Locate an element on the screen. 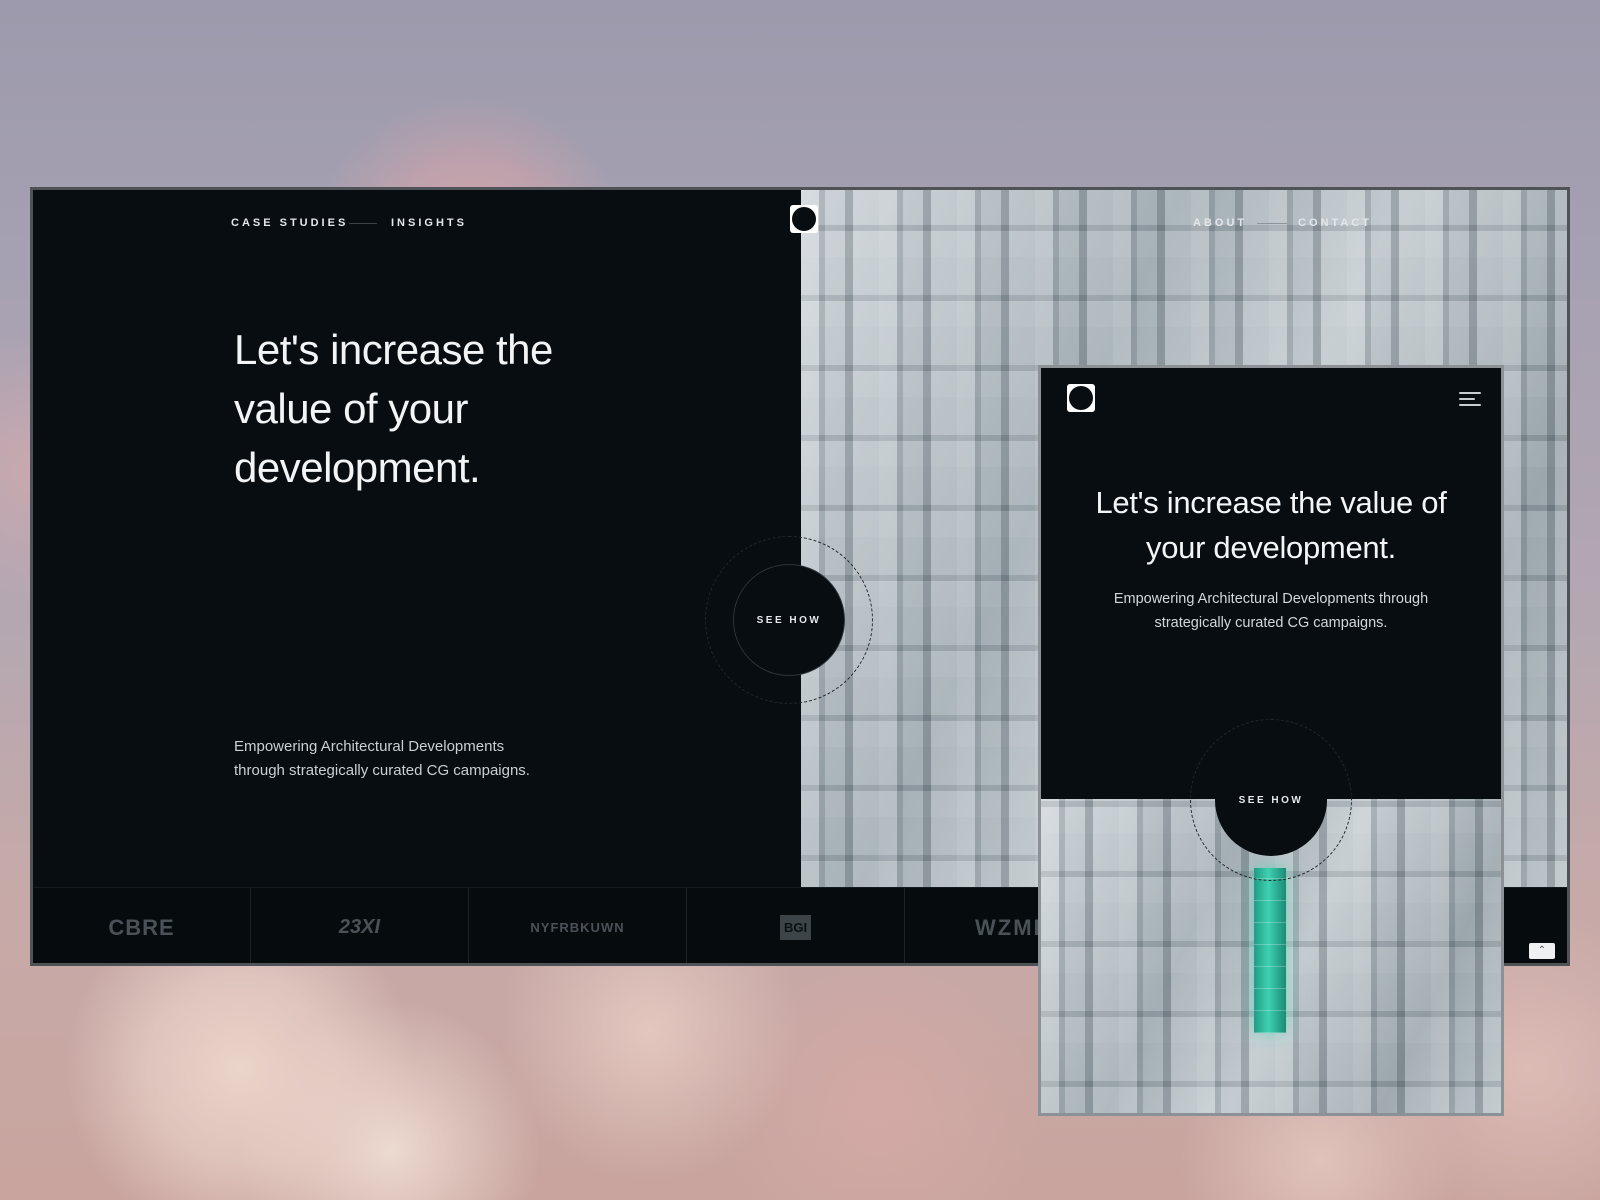 This screenshot has height=1200, width=1600. nav-insights: INSIGHTS is located at coordinates (429, 223).